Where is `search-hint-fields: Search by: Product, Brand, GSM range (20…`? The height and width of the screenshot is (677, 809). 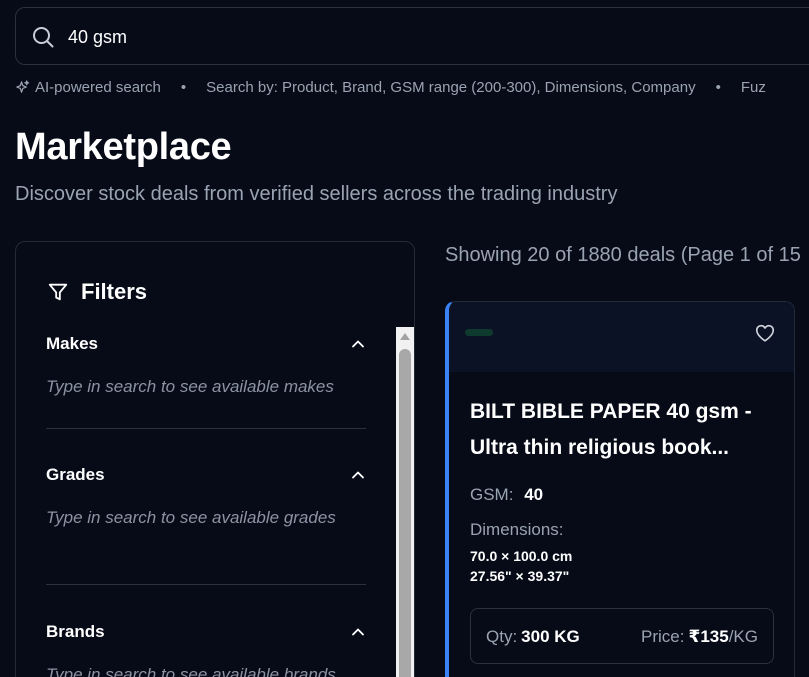
search-hint-fields: Search by: Product, Brand, GSM range (20… is located at coordinates (451, 87).